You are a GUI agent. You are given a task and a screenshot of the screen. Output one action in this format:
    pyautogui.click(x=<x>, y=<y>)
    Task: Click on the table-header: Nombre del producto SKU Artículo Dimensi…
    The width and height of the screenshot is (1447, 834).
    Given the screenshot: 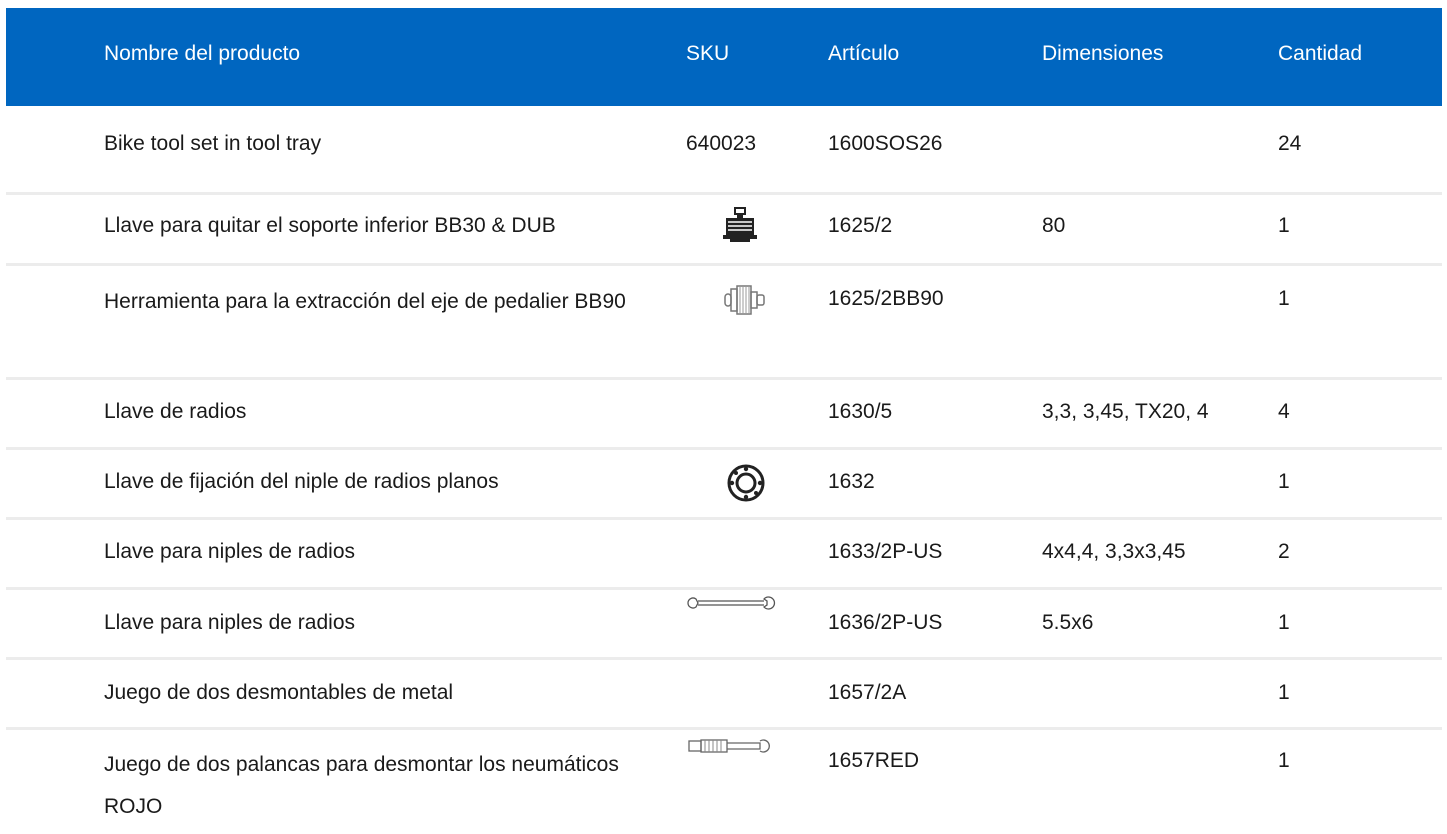 What is the action you would take?
    pyautogui.click(x=724, y=57)
    